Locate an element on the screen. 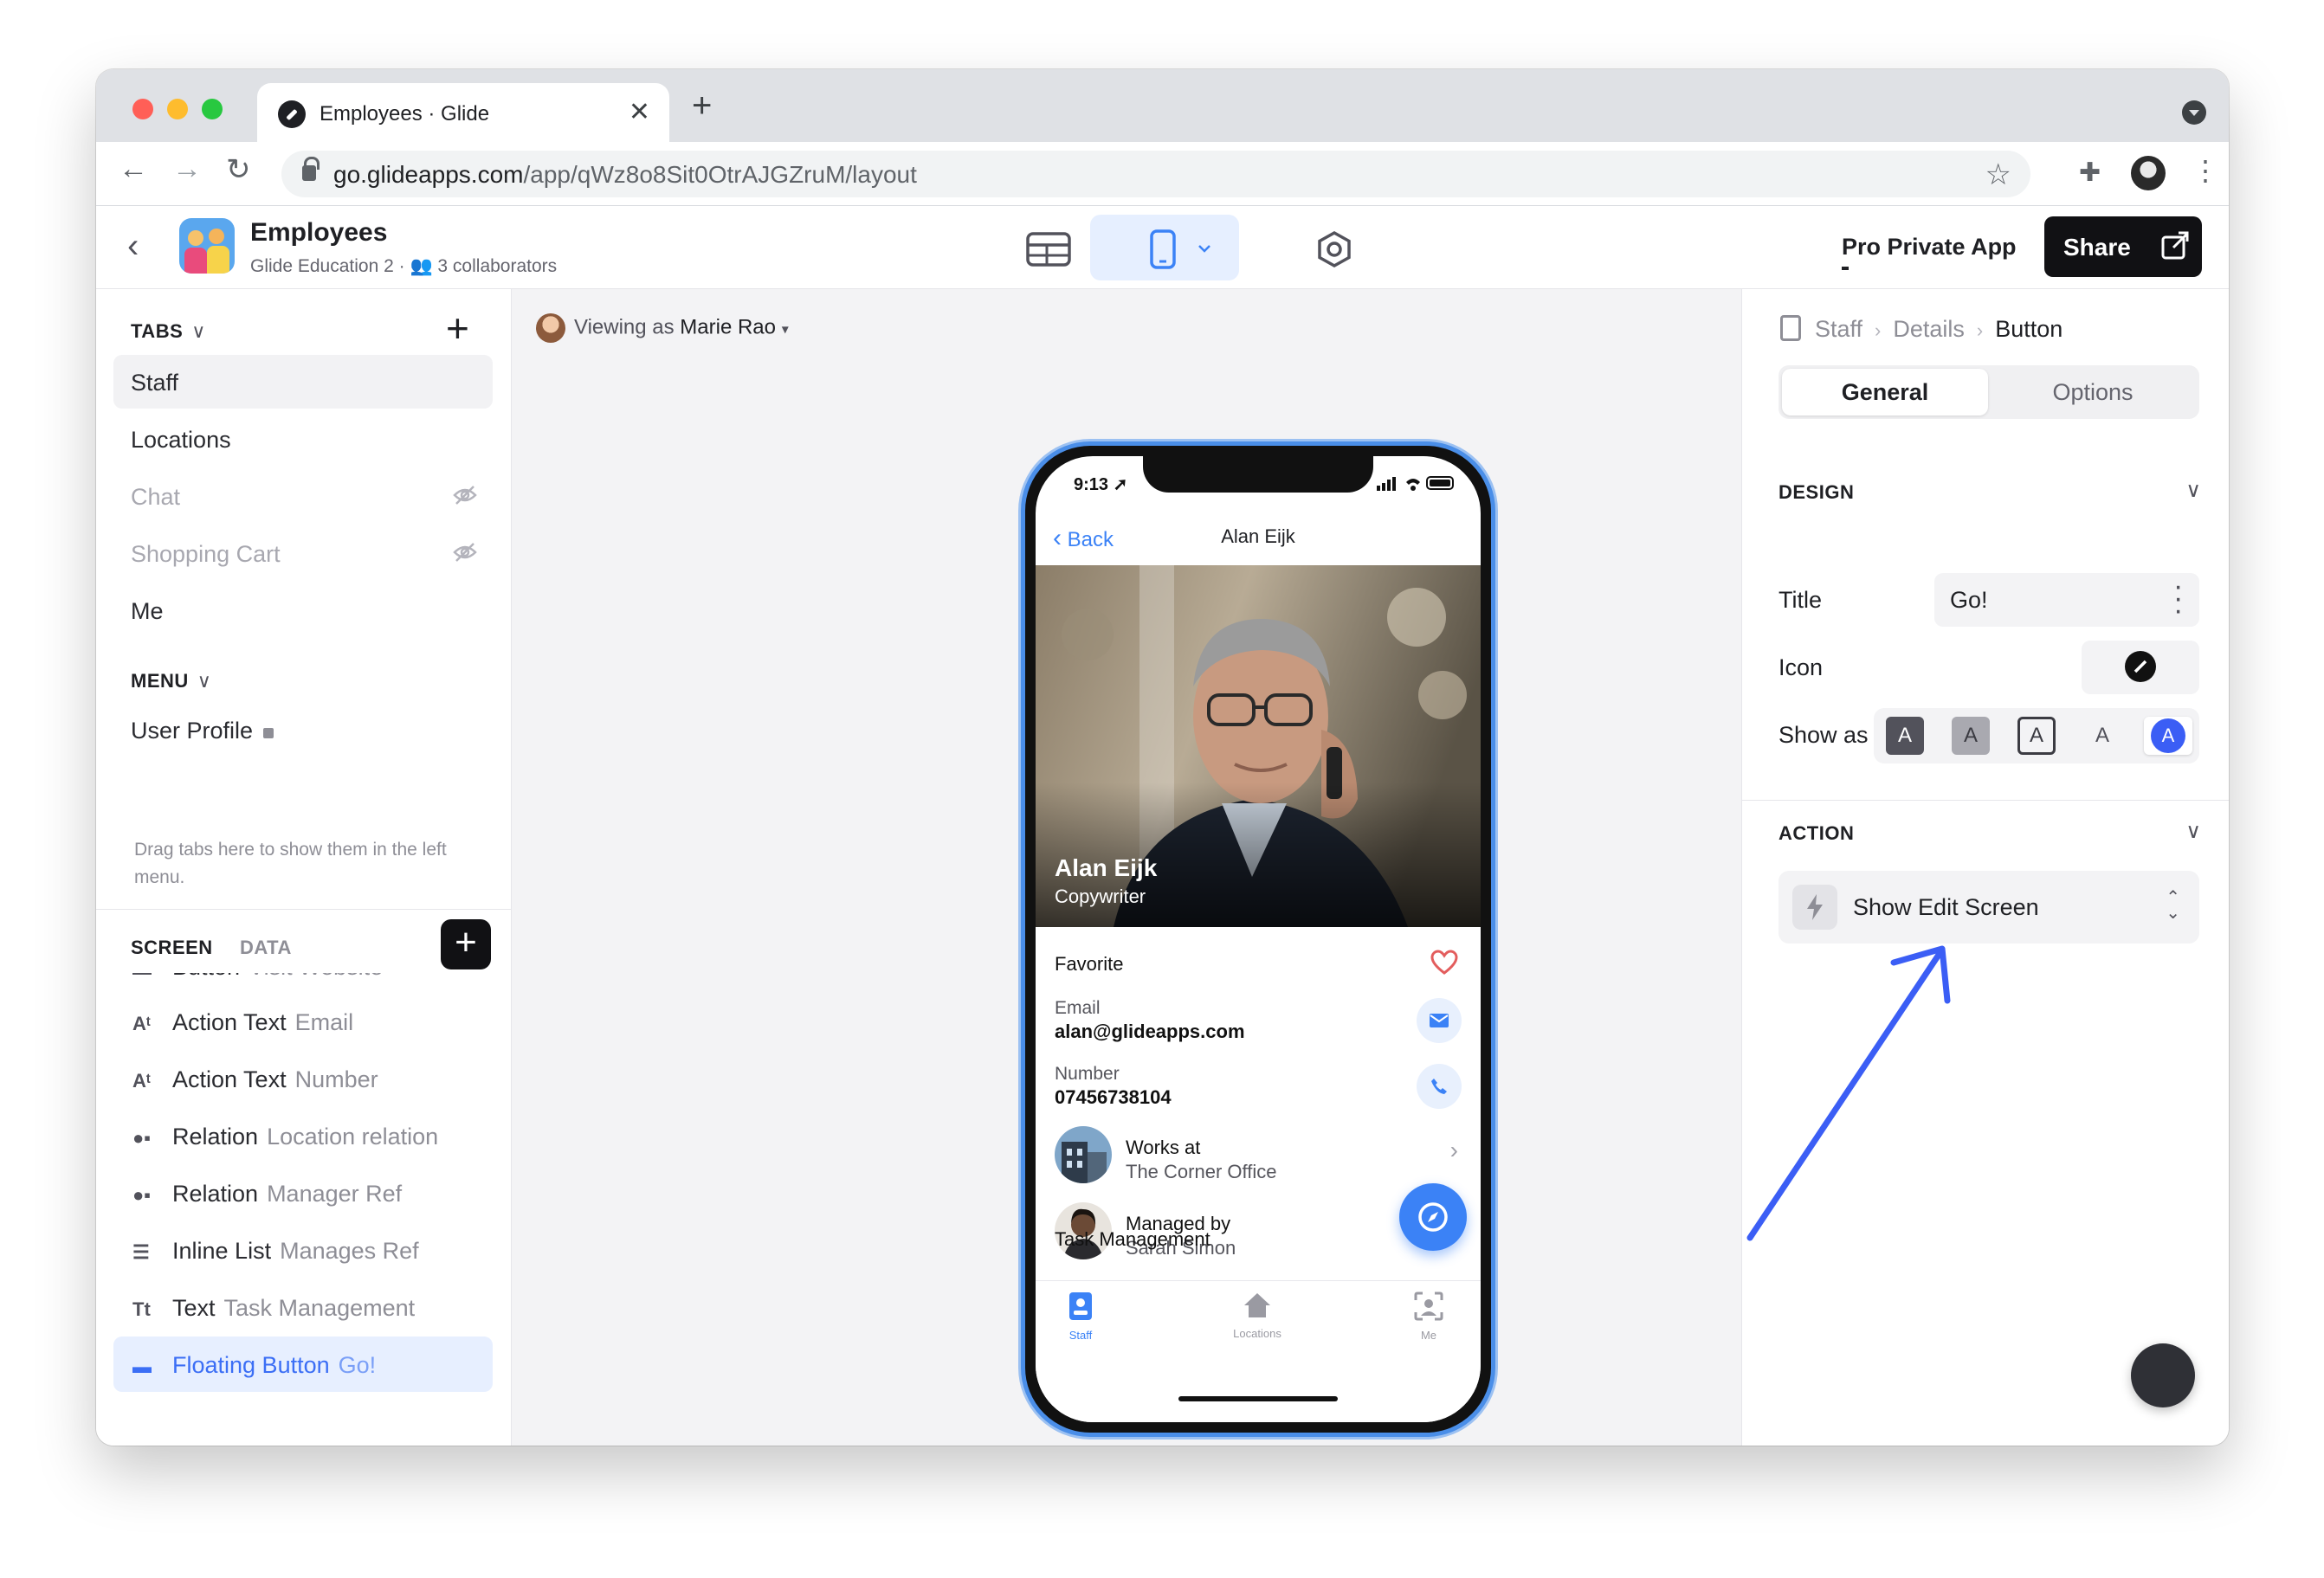 This screenshot has width=2324, height=1578. hero-role: Copywriter is located at coordinates (1101, 896).